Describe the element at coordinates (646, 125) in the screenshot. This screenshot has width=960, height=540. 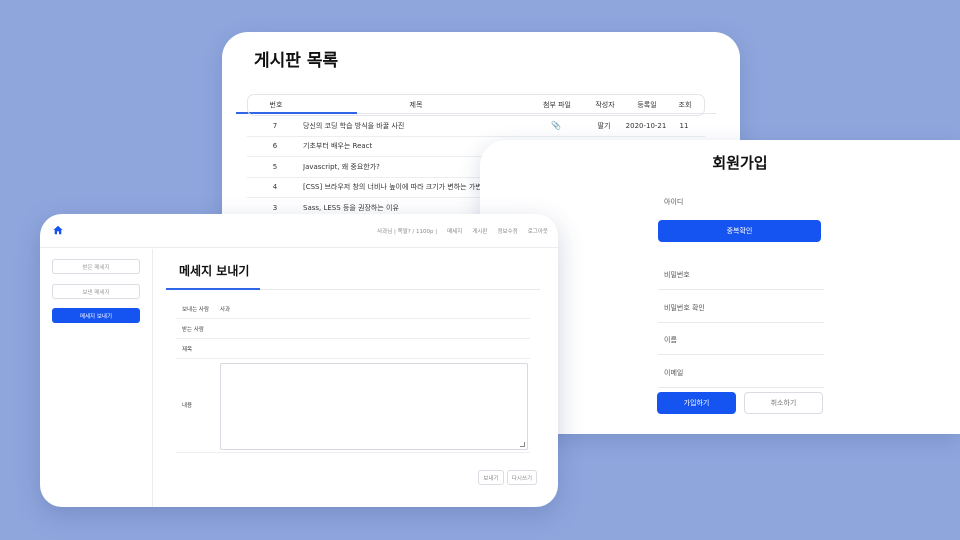
I see `row-date: 2020-10-21` at that location.